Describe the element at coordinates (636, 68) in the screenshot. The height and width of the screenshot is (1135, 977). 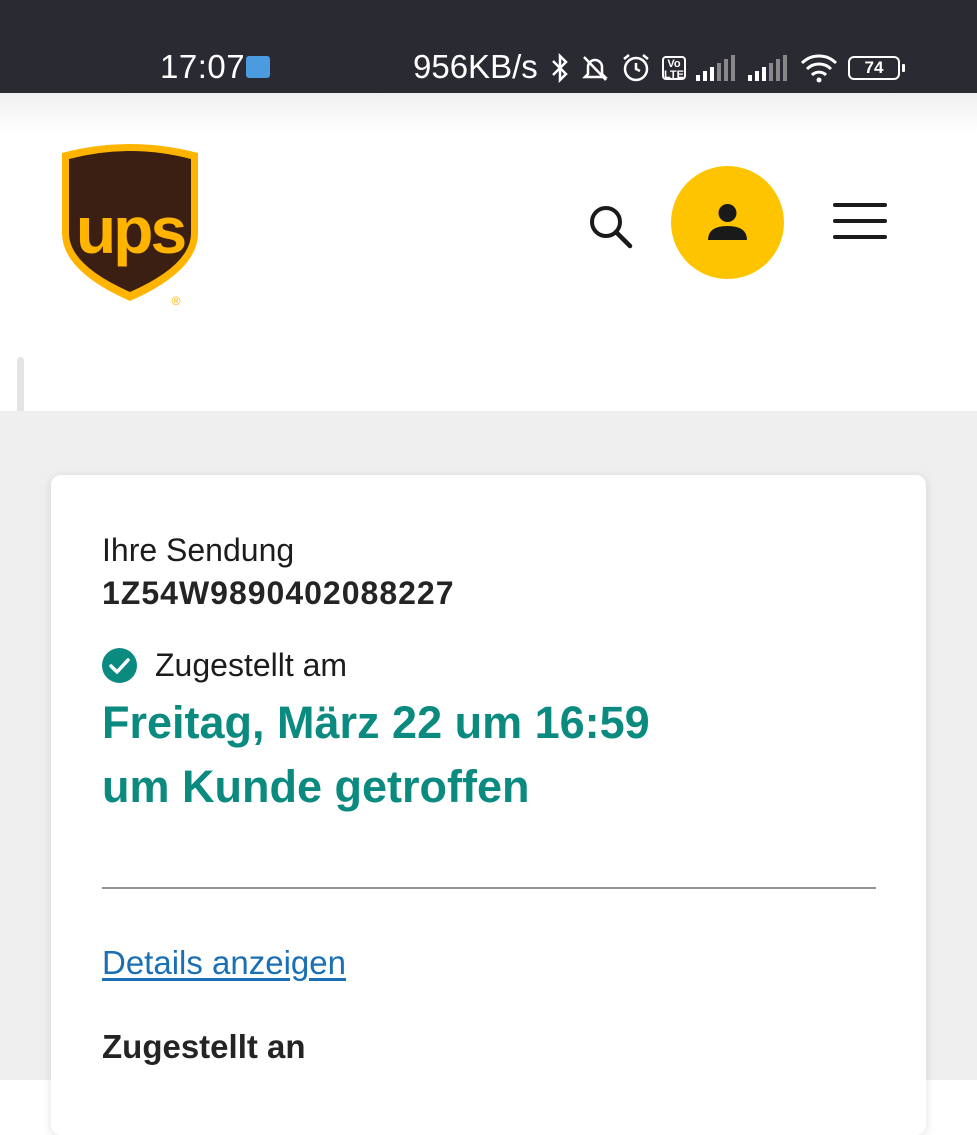
I see `alarm-icon` at that location.